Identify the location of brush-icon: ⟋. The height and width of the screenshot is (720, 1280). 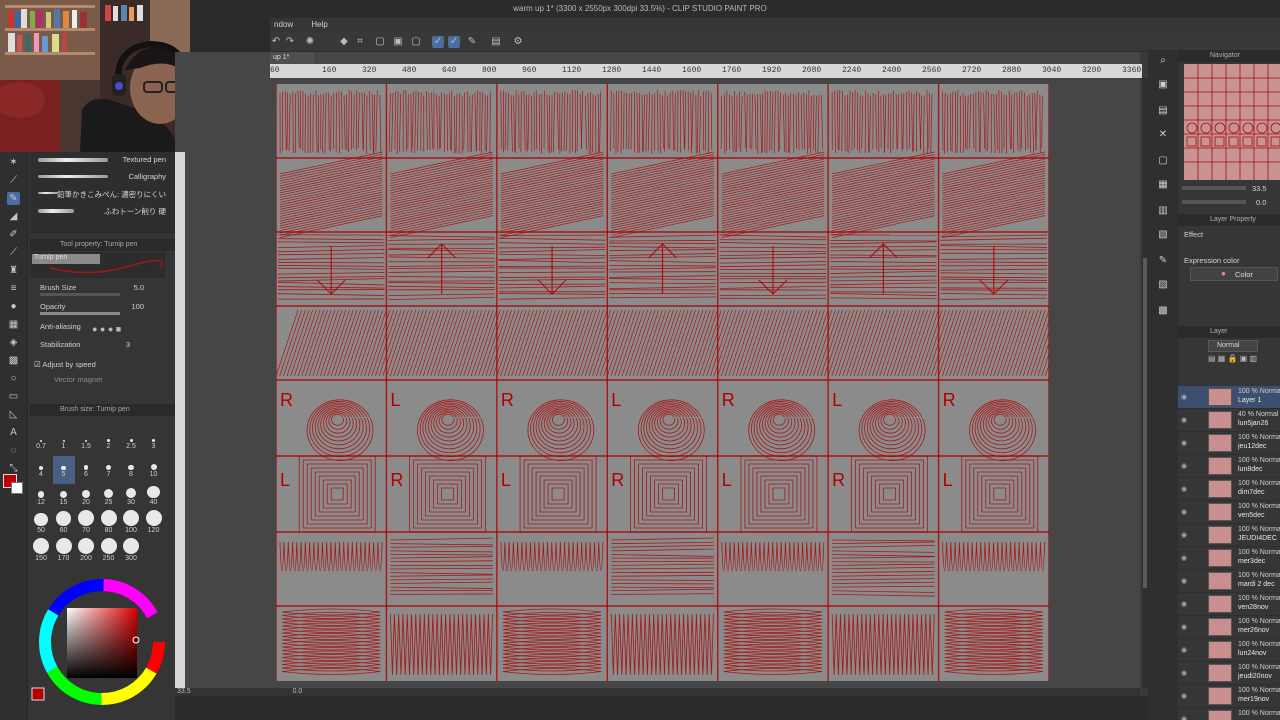
(13, 252).